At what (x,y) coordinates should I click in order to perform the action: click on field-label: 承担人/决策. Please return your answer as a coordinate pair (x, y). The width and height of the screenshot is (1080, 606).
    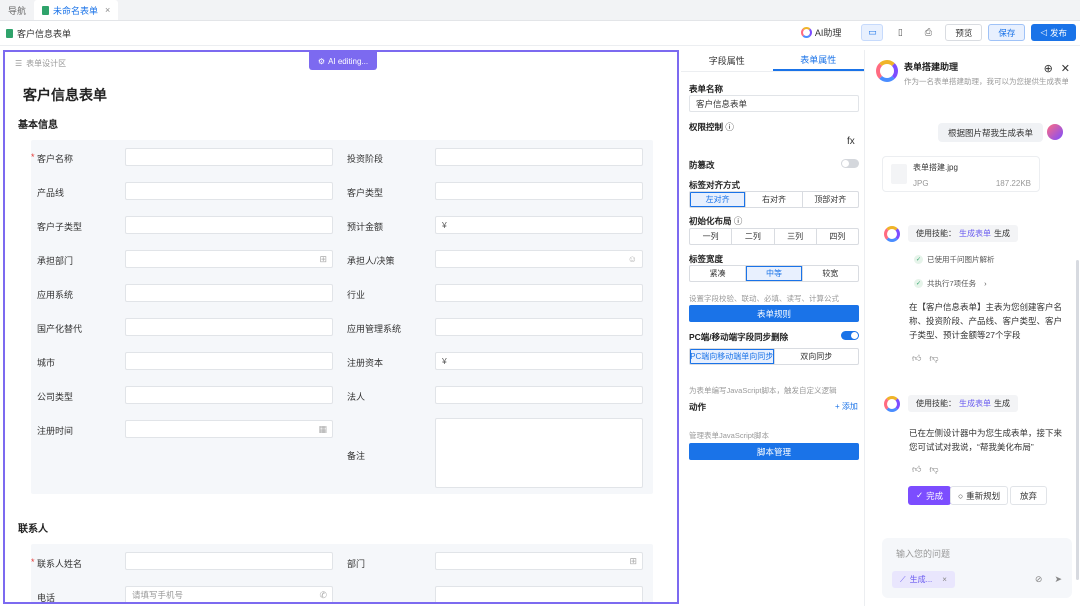
    Looking at the image, I should click on (371, 261).